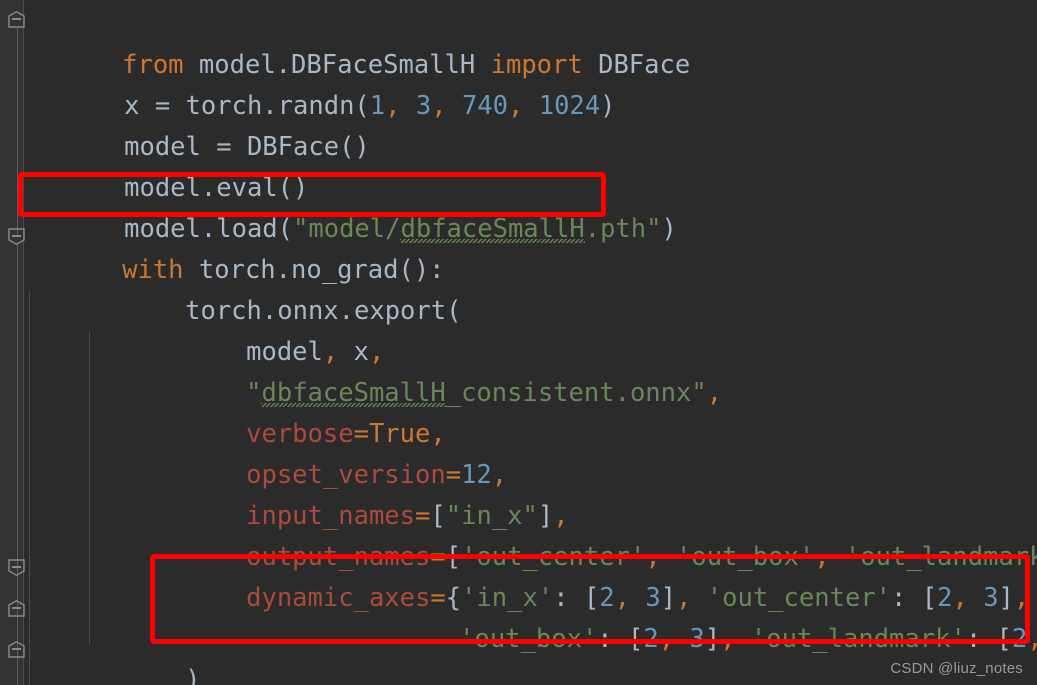  I want to click on code-line-3: model = DBFace(), so click(201, 124).